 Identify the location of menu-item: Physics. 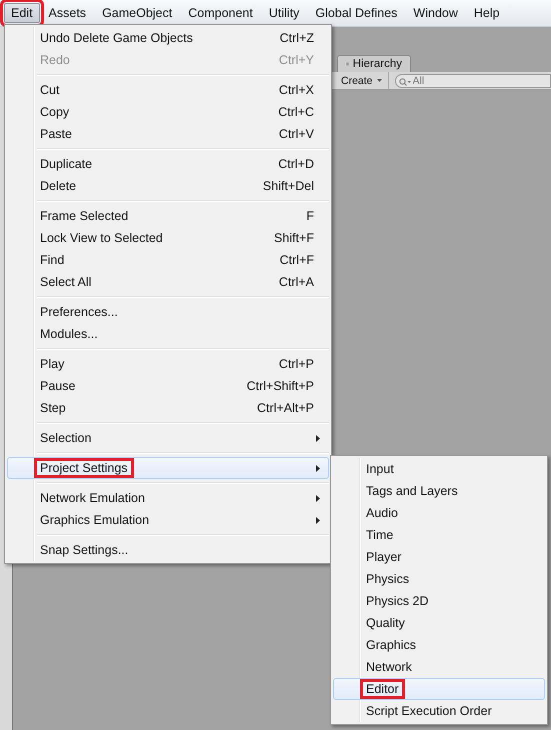
(439, 579).